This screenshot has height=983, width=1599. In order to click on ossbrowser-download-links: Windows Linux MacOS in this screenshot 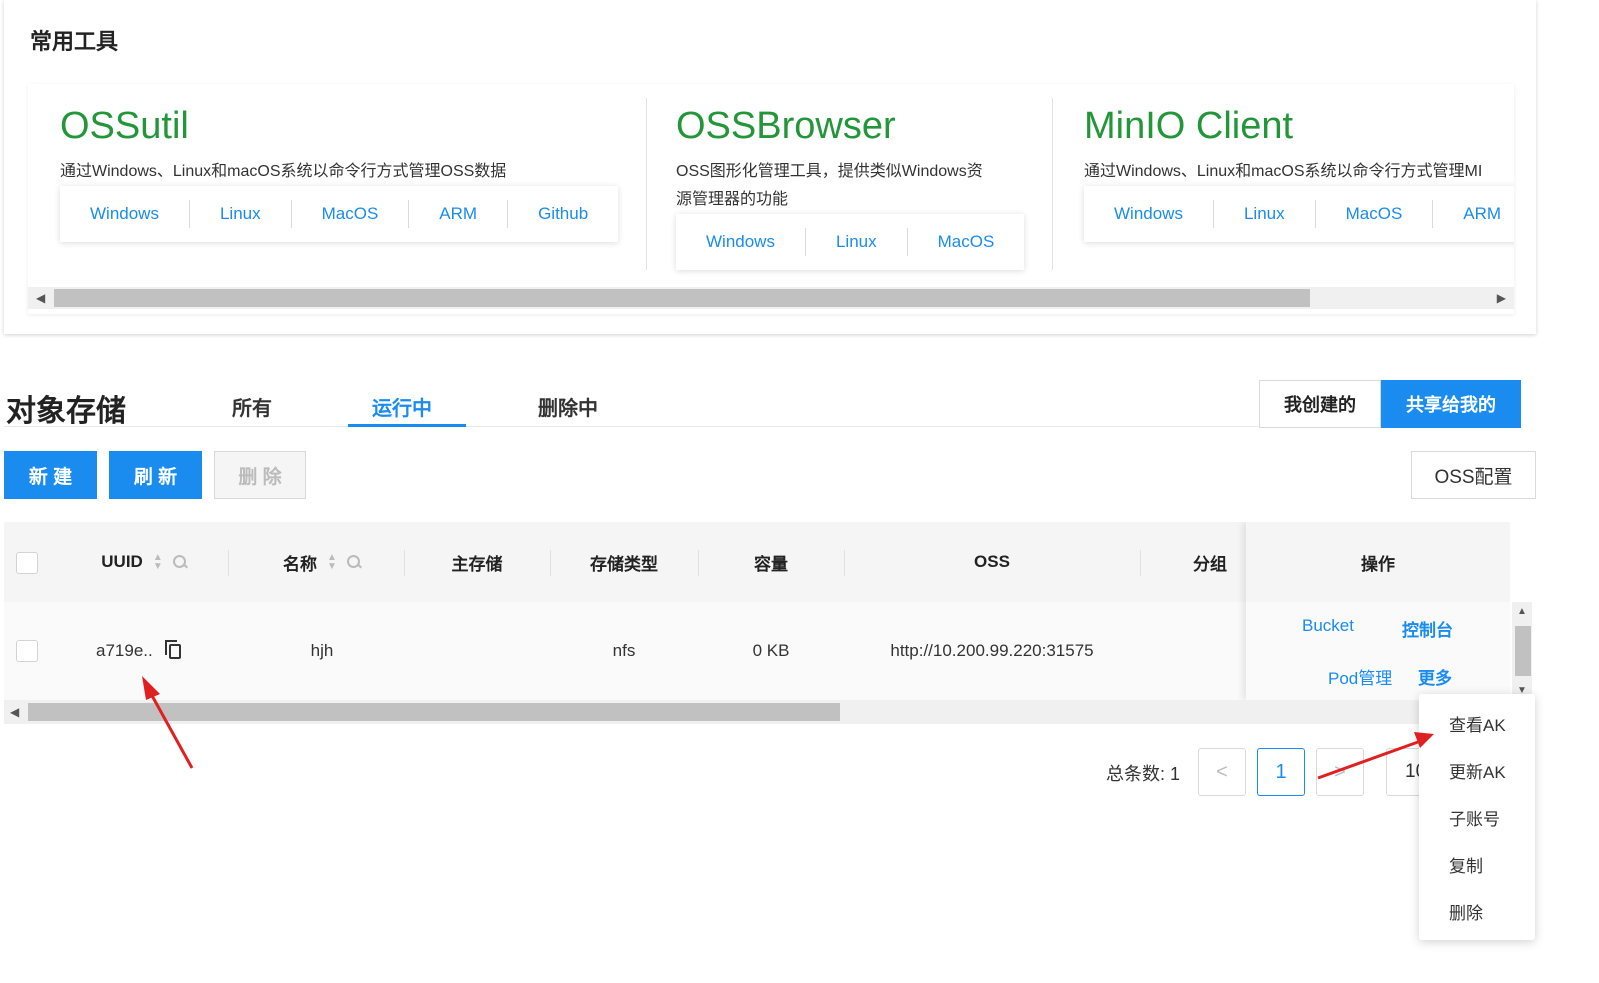, I will do `click(850, 242)`.